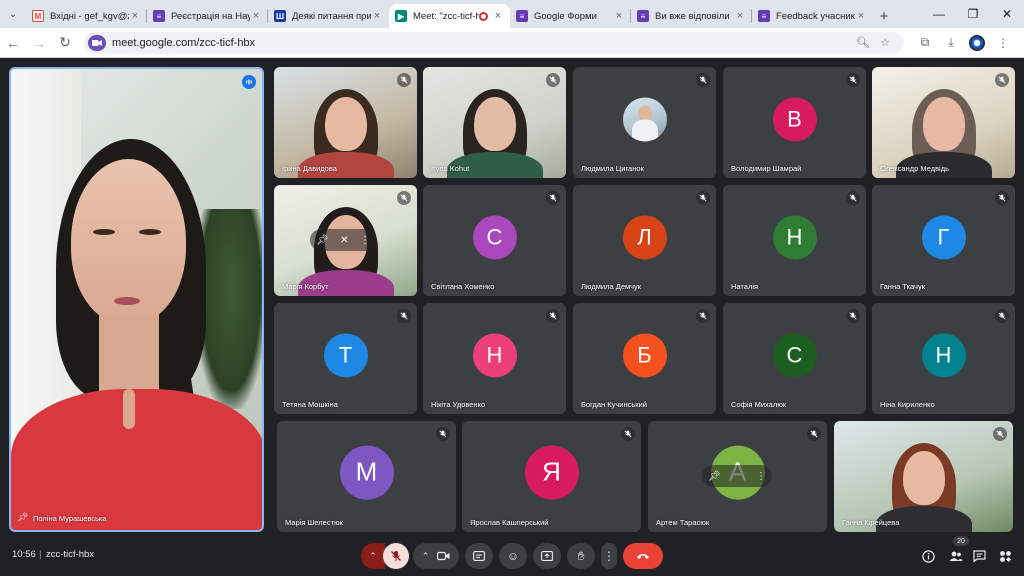 The image size is (1024, 576). What do you see at coordinates (923, 476) in the screenshot?
I see `participant-tile: Ганна Кірейцева` at bounding box center [923, 476].